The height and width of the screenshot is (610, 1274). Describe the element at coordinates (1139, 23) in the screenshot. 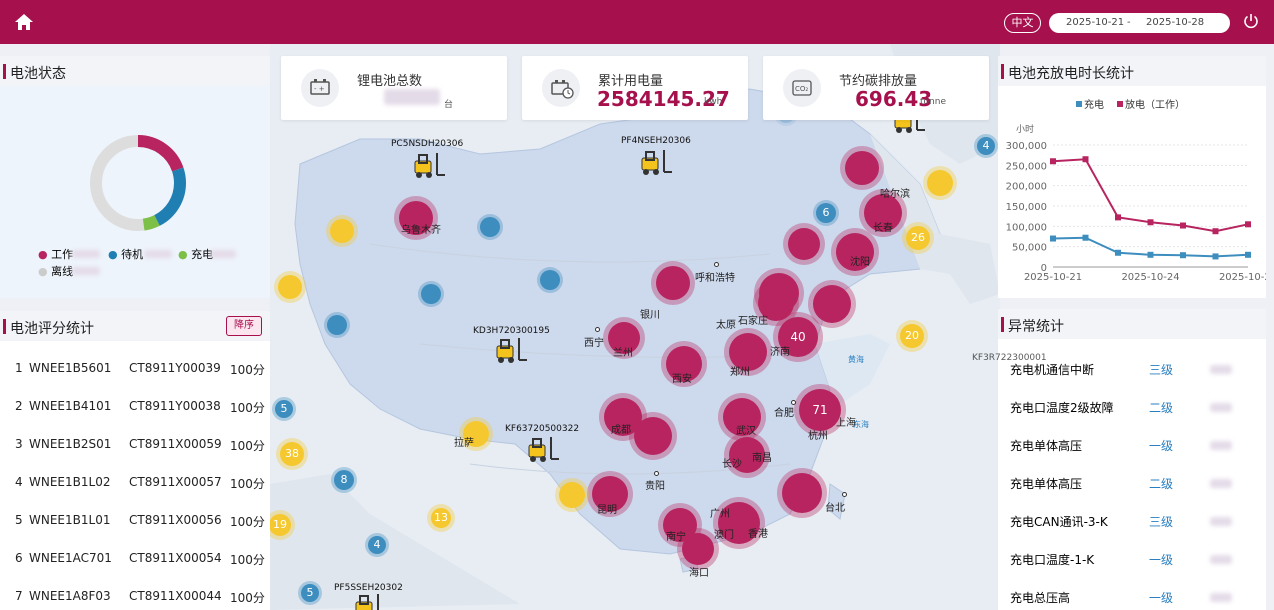

I see `date-range-picker: 2025-10-21 - 2025-10-28` at that location.